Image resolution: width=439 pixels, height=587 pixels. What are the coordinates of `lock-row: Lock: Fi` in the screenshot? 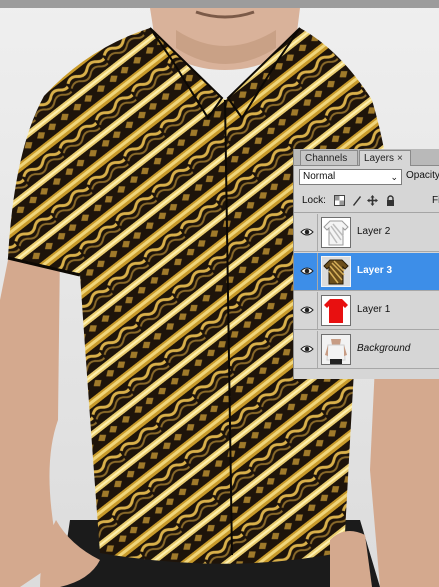 It's located at (366, 201).